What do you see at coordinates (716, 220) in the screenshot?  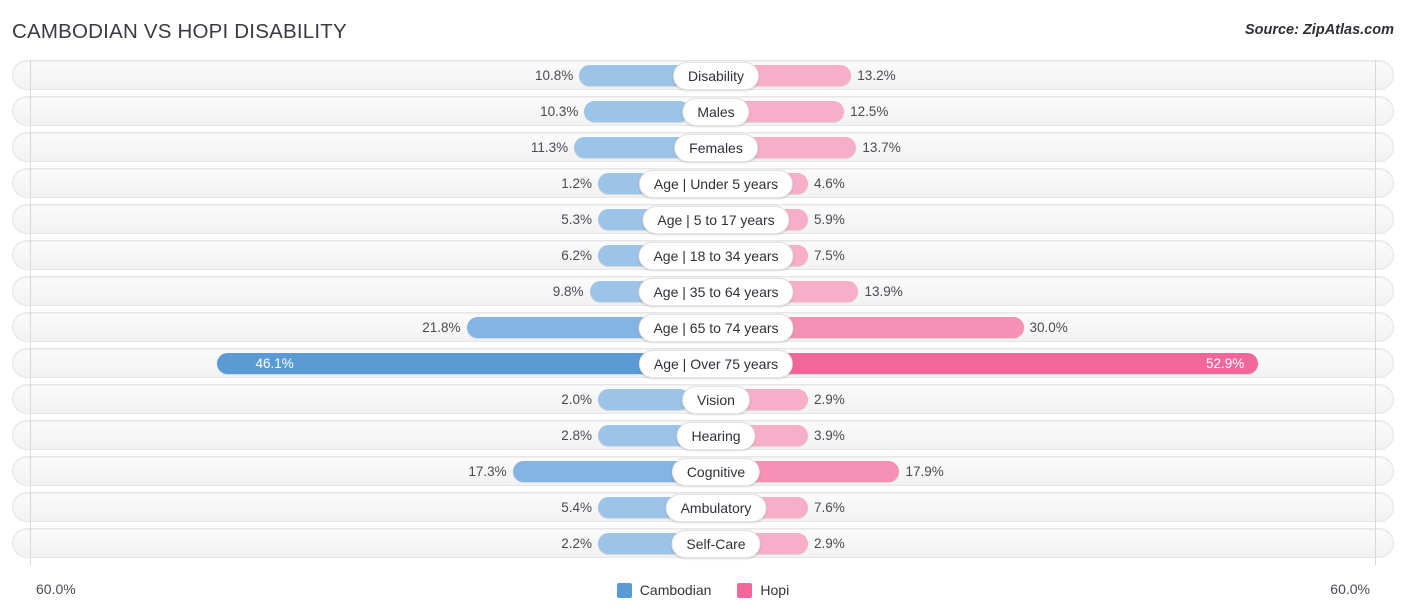 I see `category-label-pill: Age | 5 to 17 years` at bounding box center [716, 220].